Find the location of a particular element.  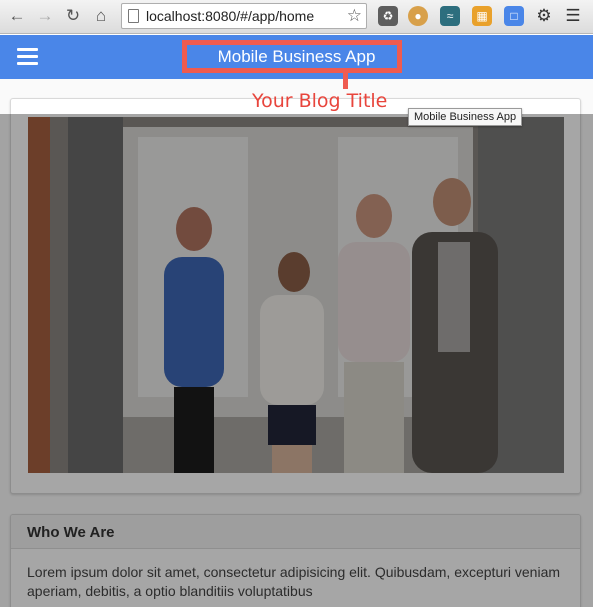

forward-arrow-icon: → is located at coordinates (45, 16).